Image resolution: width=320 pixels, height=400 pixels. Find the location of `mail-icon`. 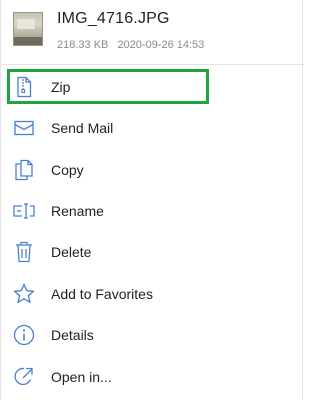

mail-icon is located at coordinates (24, 128).